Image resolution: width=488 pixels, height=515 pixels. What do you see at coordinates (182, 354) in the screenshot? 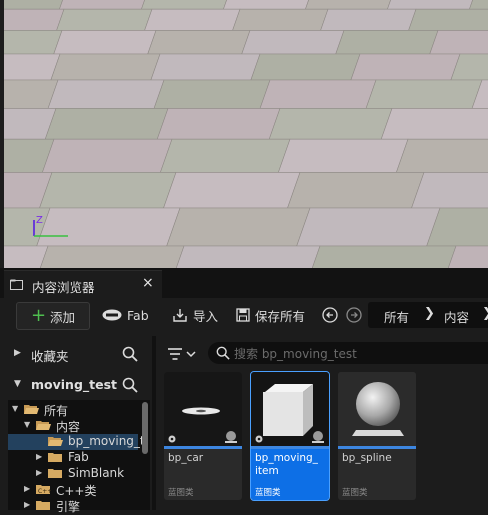
I see `filter-icon` at bounding box center [182, 354].